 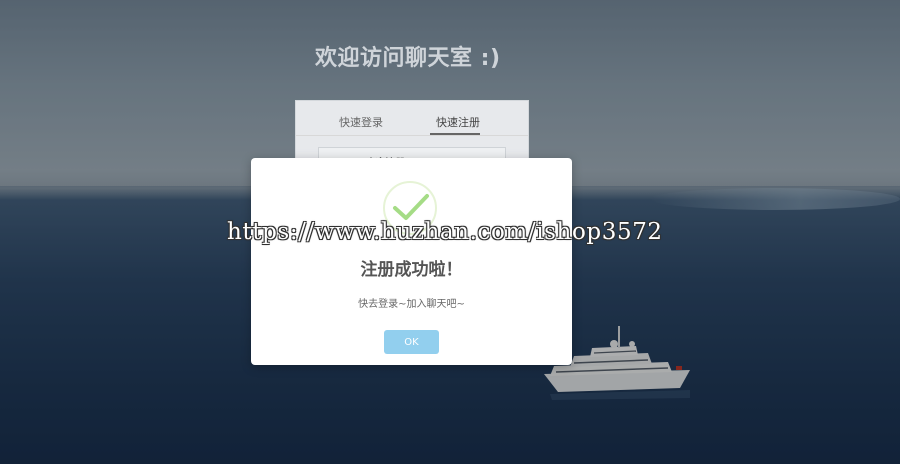 What do you see at coordinates (361, 122) in the screenshot?
I see `tab-quick-login: 快速登录` at bounding box center [361, 122].